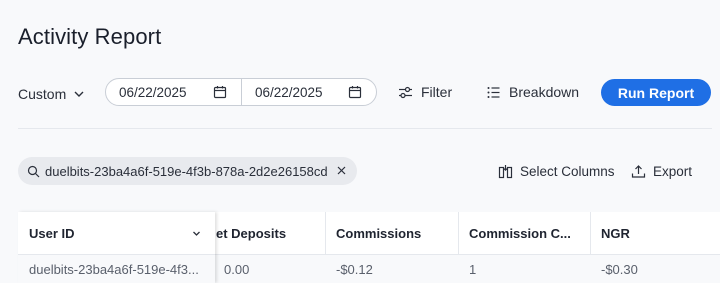 The height and width of the screenshot is (283, 720). I want to click on export-label: Export, so click(673, 171).